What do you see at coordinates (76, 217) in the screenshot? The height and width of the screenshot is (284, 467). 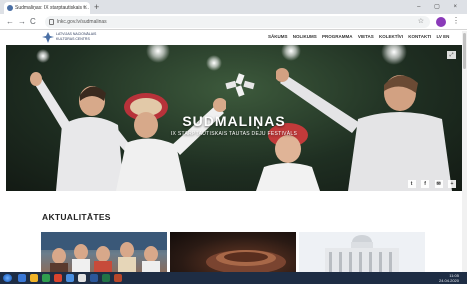 I see `news-section-title: AKTUALITĀTES` at bounding box center [76, 217].